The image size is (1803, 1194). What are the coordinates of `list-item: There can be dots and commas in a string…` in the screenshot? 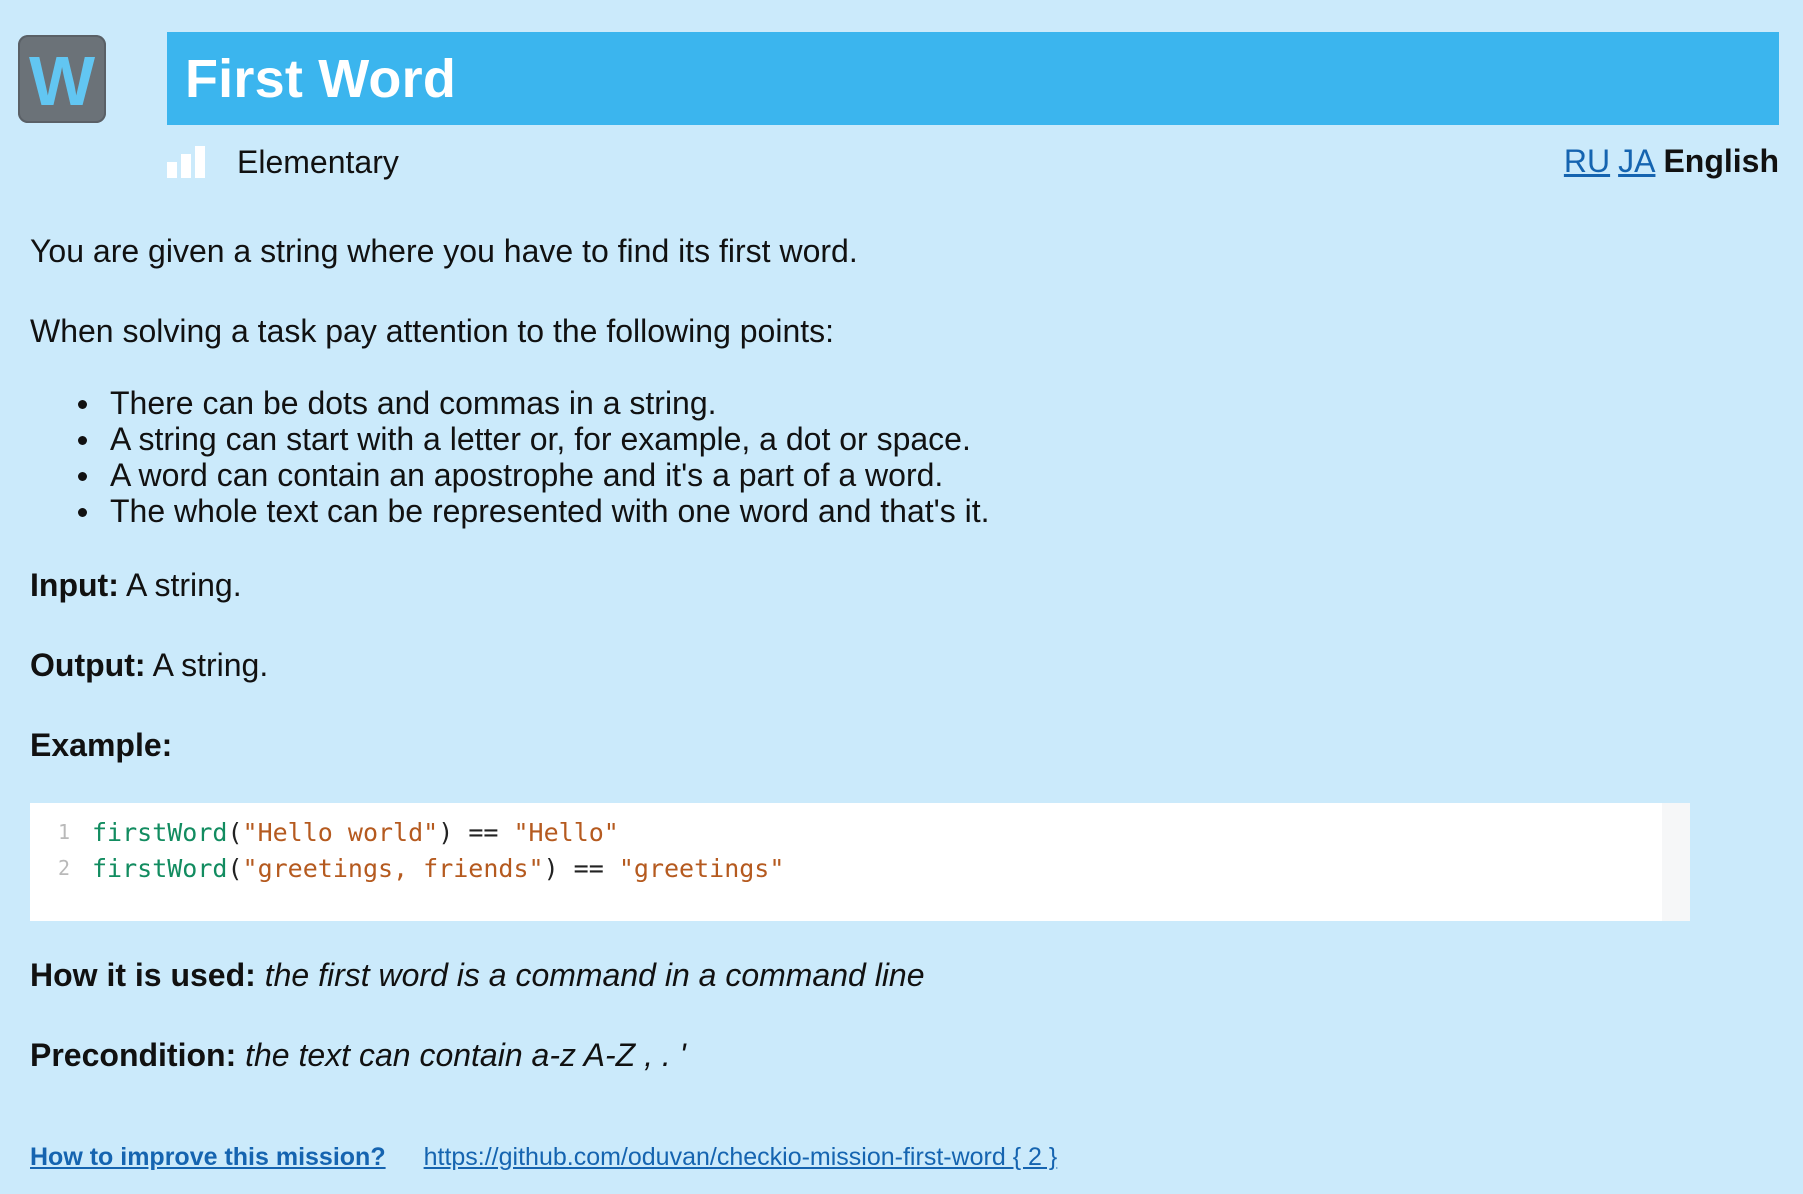 It's located at (534, 403).